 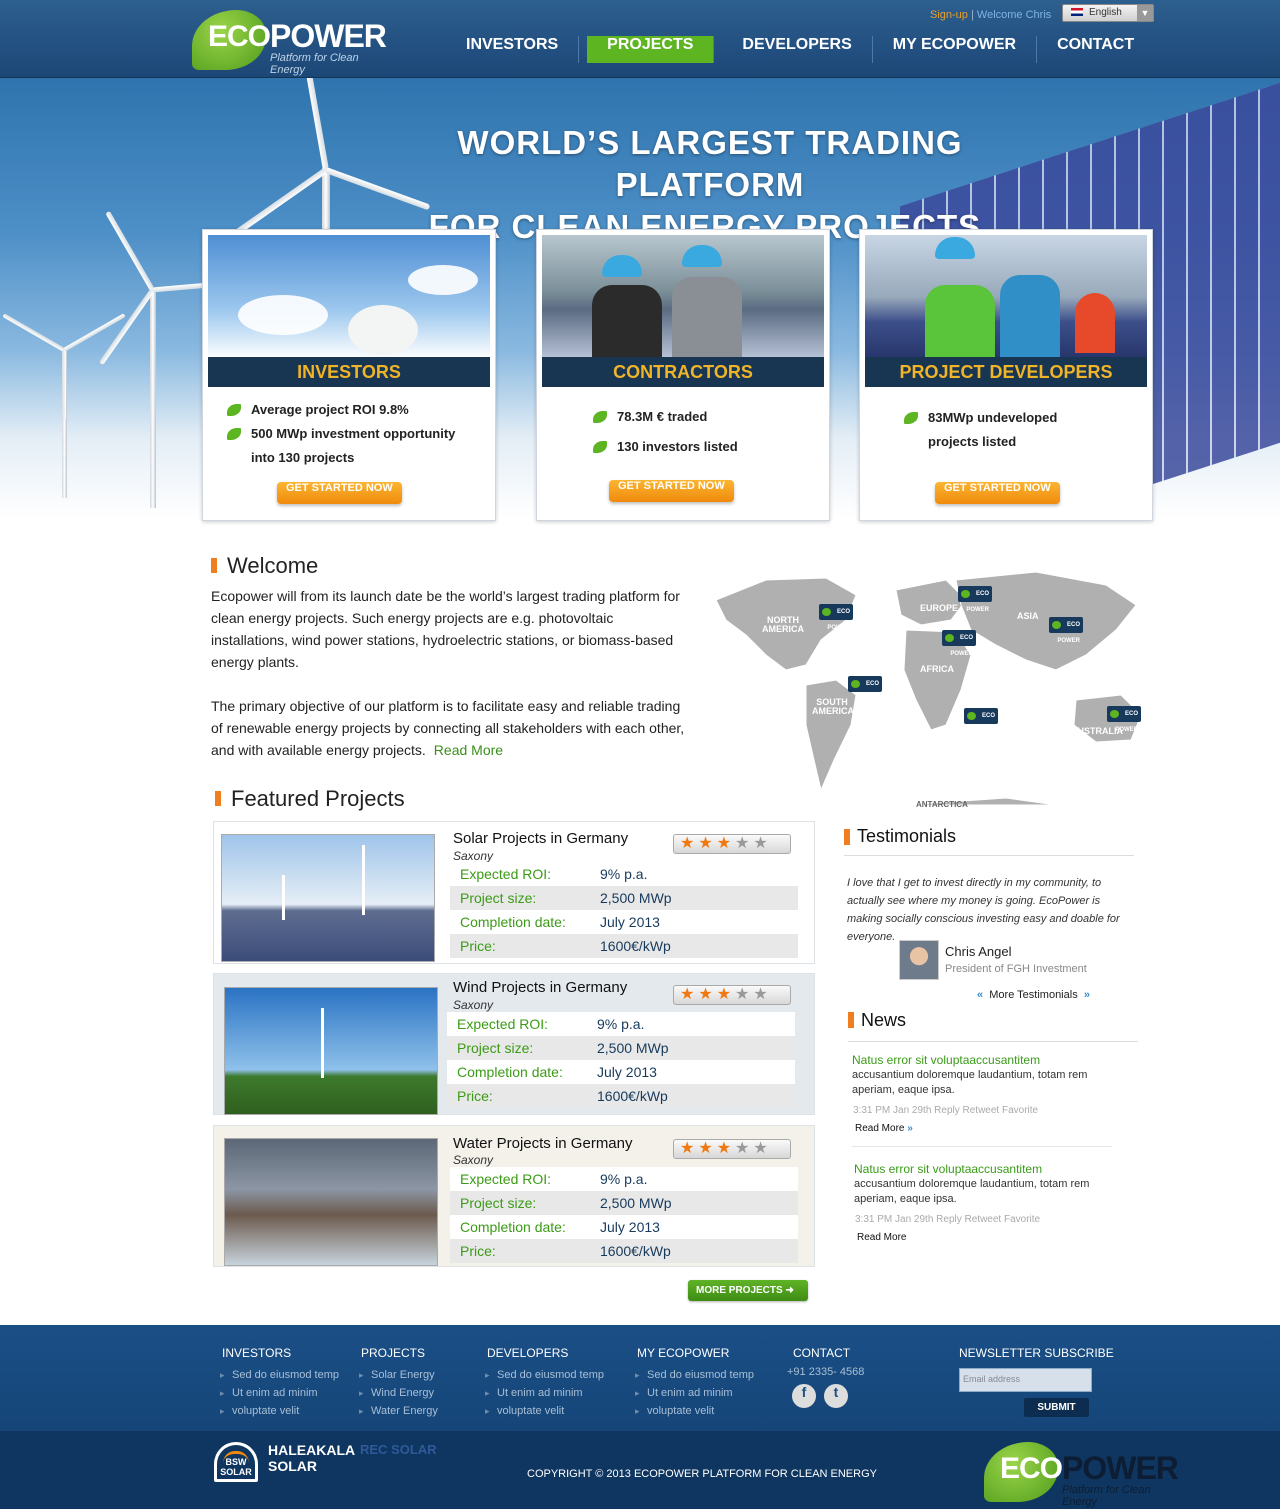 I want to click on logo-power-text: POWER, so click(x=1120, y=1468).